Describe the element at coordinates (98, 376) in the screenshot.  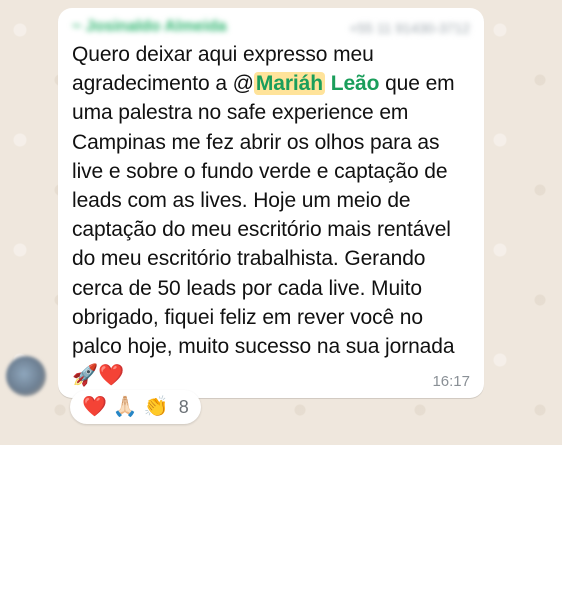
I see `rocket-heart-emoji: 🚀❤️` at that location.